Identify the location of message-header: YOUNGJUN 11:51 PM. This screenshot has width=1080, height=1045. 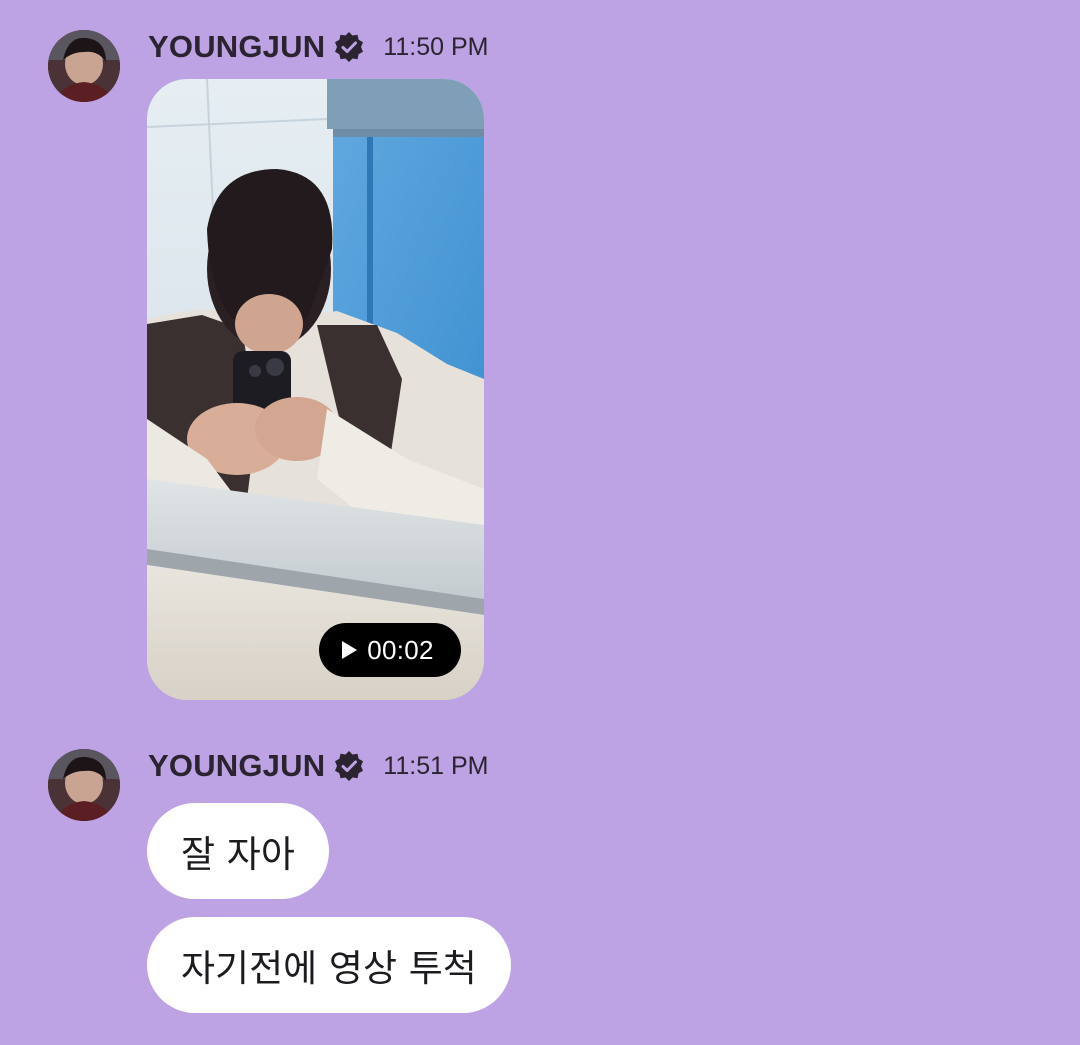
(318, 766).